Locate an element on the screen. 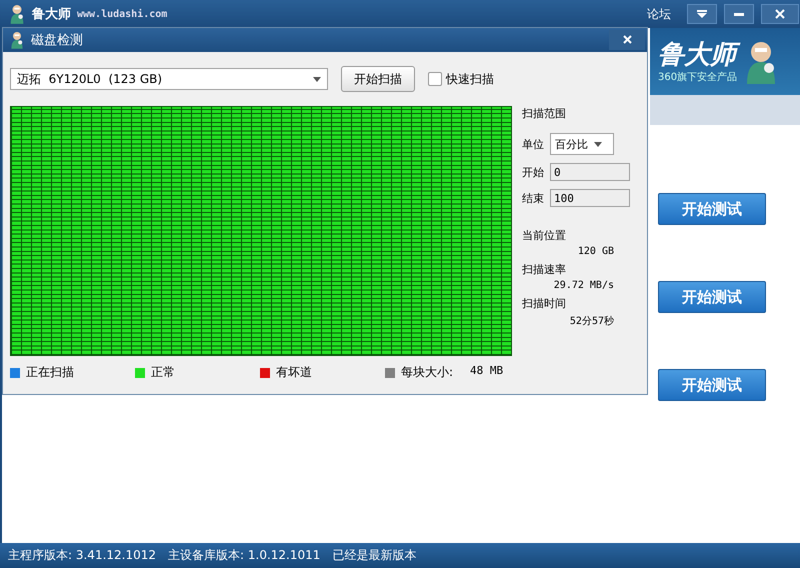  stat-label: 扫描时间 is located at coordinates (544, 303).